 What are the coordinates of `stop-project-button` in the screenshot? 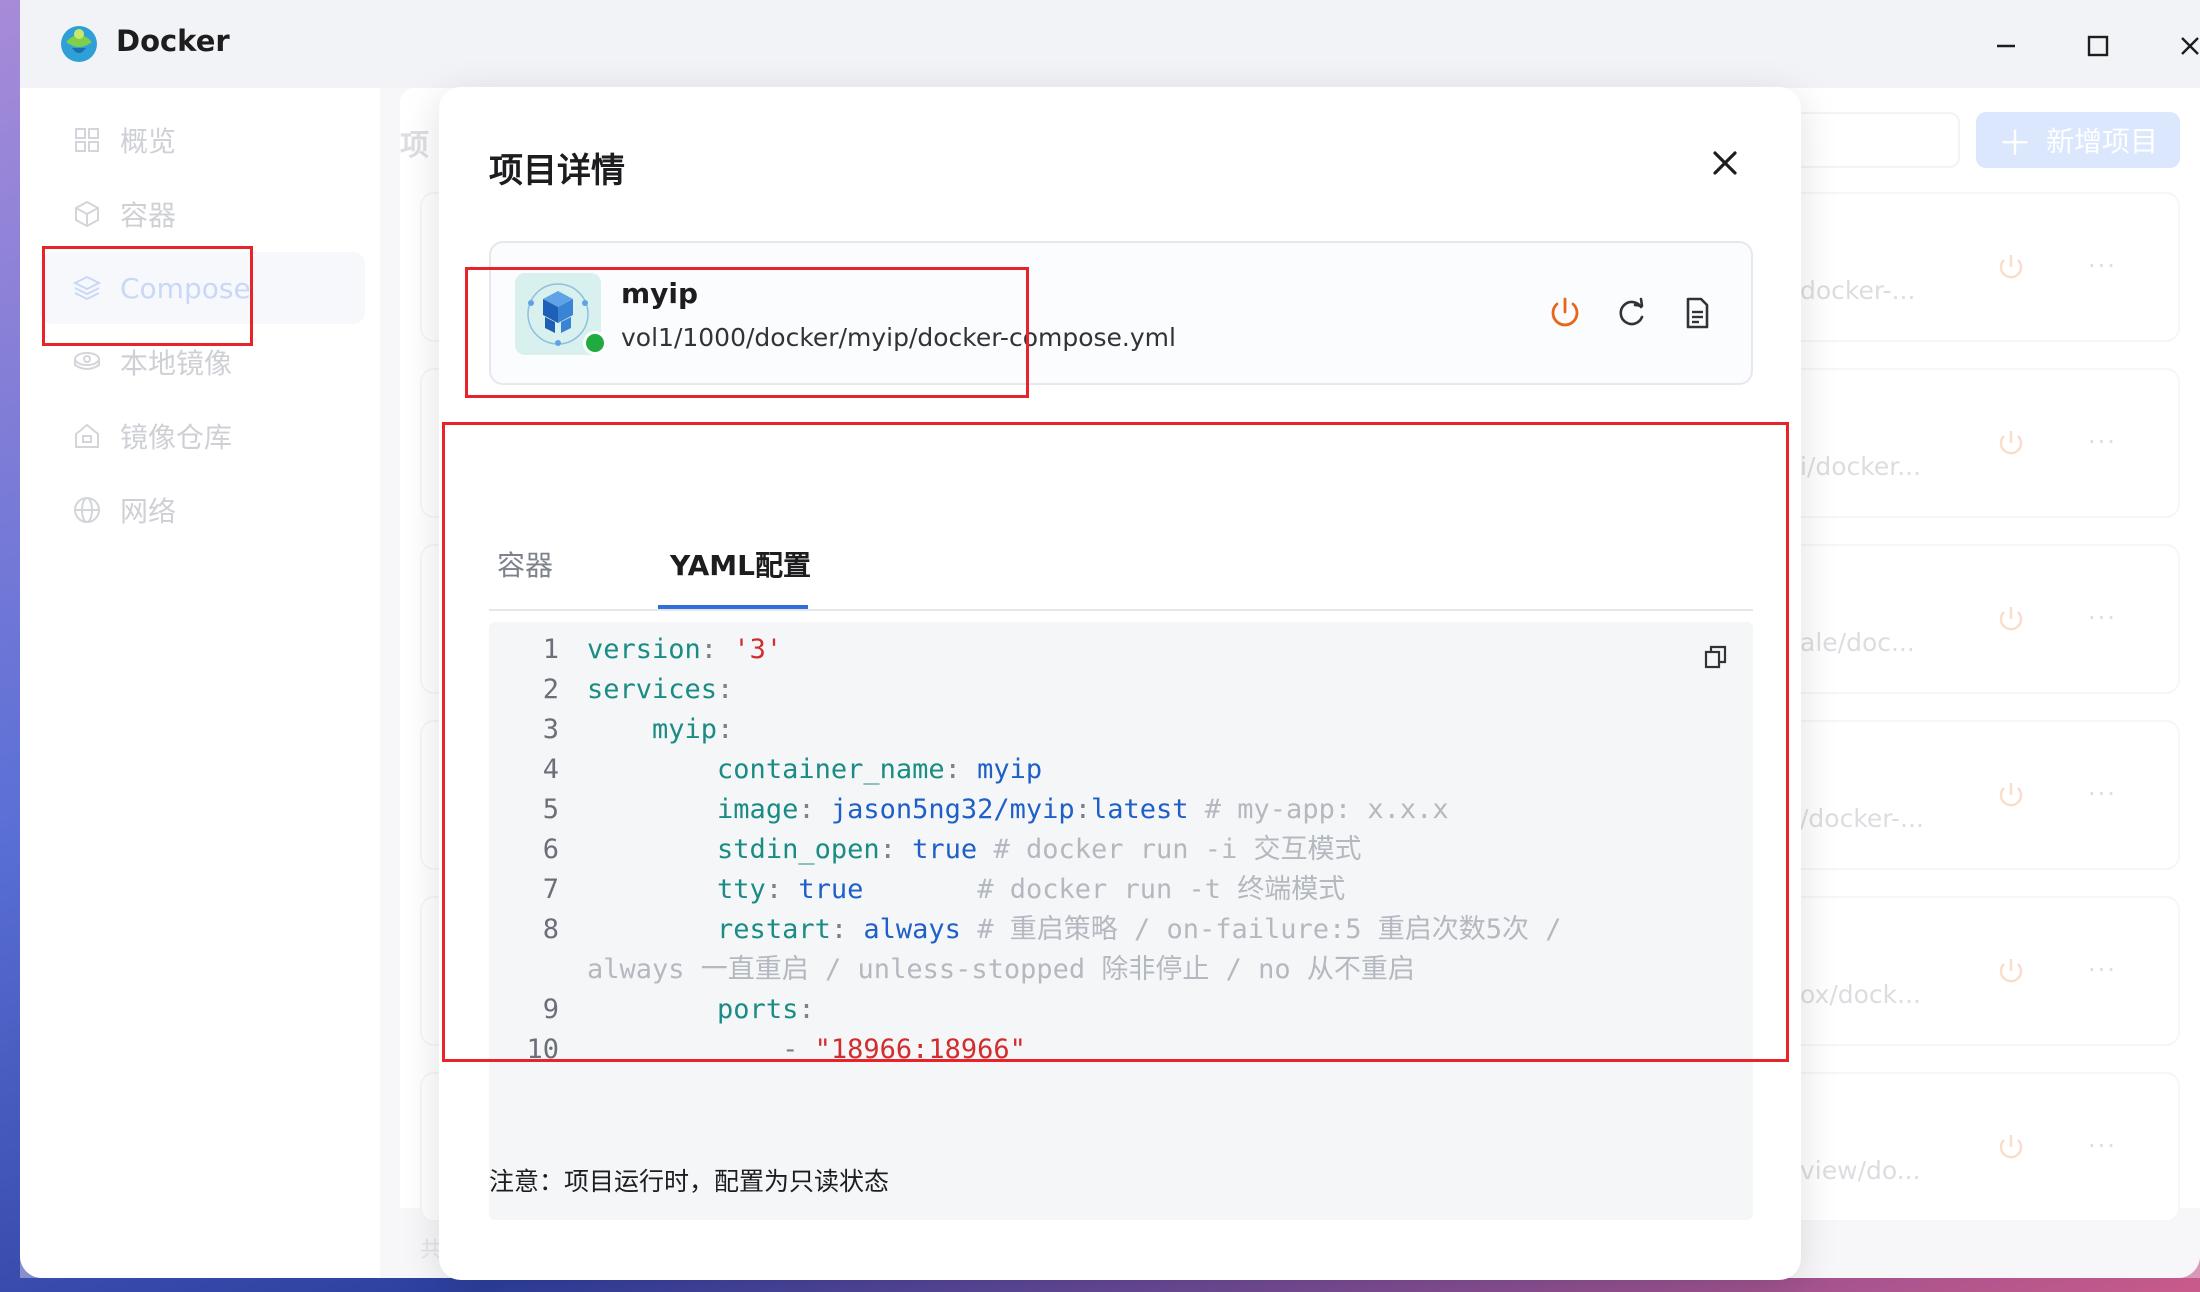 It's located at (1565, 313).